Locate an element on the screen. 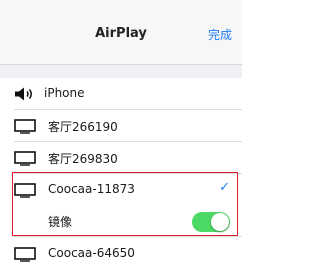  device-label: 客厅266190 is located at coordinates (83, 127).